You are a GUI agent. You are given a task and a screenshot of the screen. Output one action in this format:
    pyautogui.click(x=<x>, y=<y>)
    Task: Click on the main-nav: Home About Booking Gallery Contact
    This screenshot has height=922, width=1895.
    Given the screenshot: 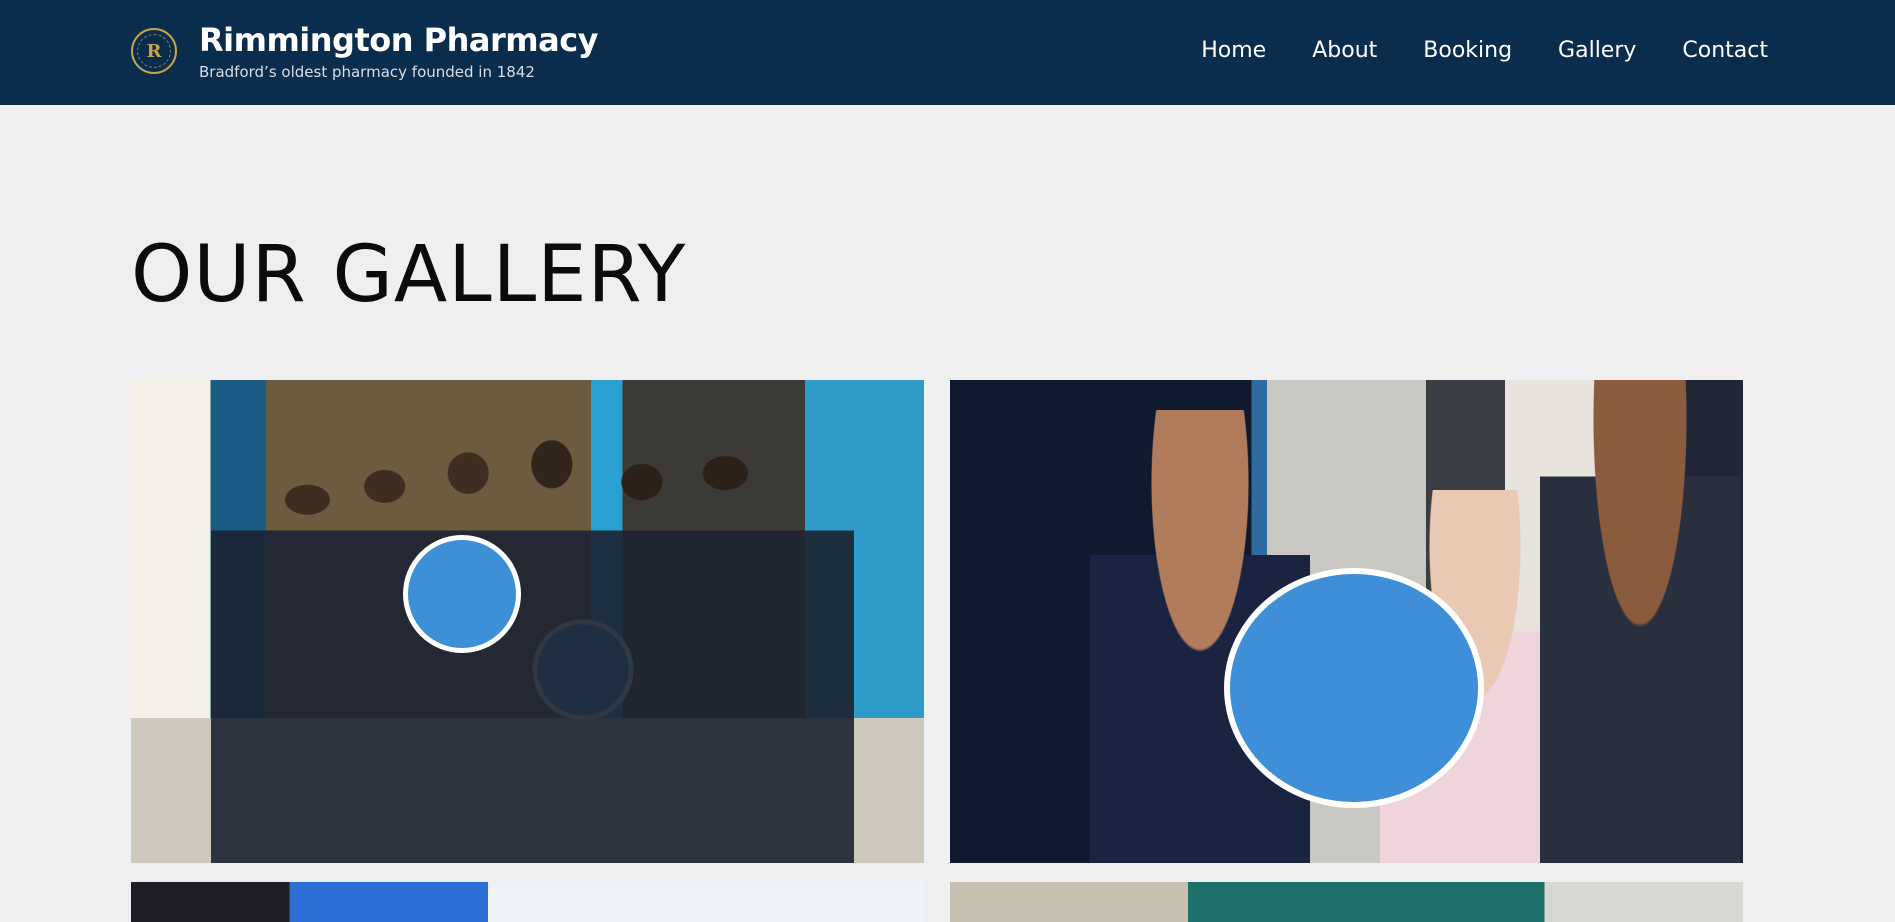 What is the action you would take?
    pyautogui.click(x=1461, y=51)
    